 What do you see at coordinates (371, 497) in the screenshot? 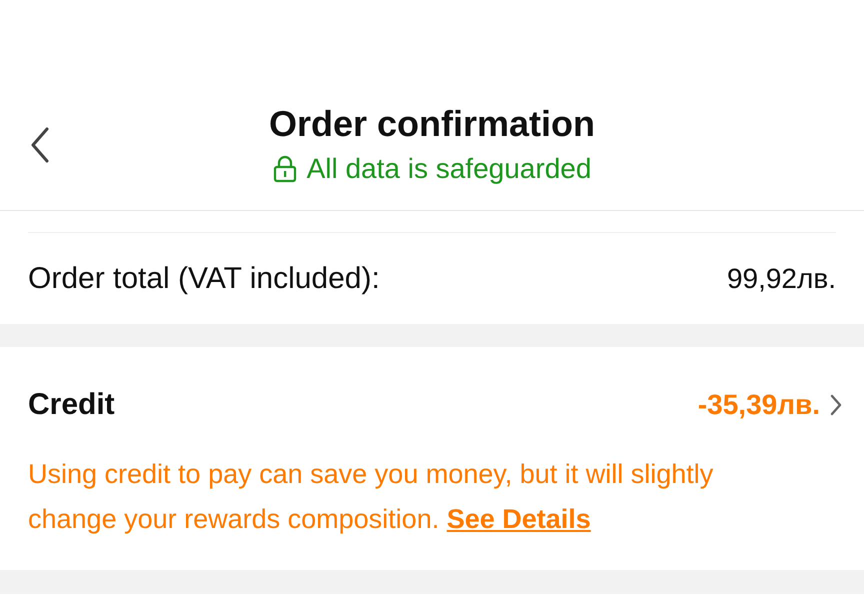
I see `credit-note: Using credit to pay can save you money, but it will slightly change your rewards composition. See Details` at bounding box center [371, 497].